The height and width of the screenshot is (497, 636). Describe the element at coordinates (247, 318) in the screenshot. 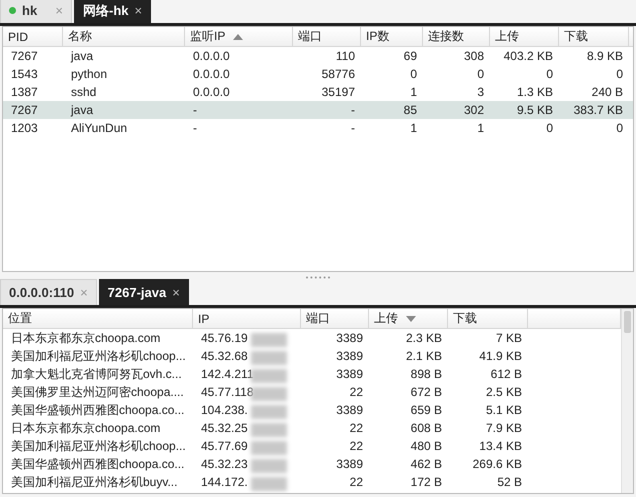

I see `column-header: IP` at that location.